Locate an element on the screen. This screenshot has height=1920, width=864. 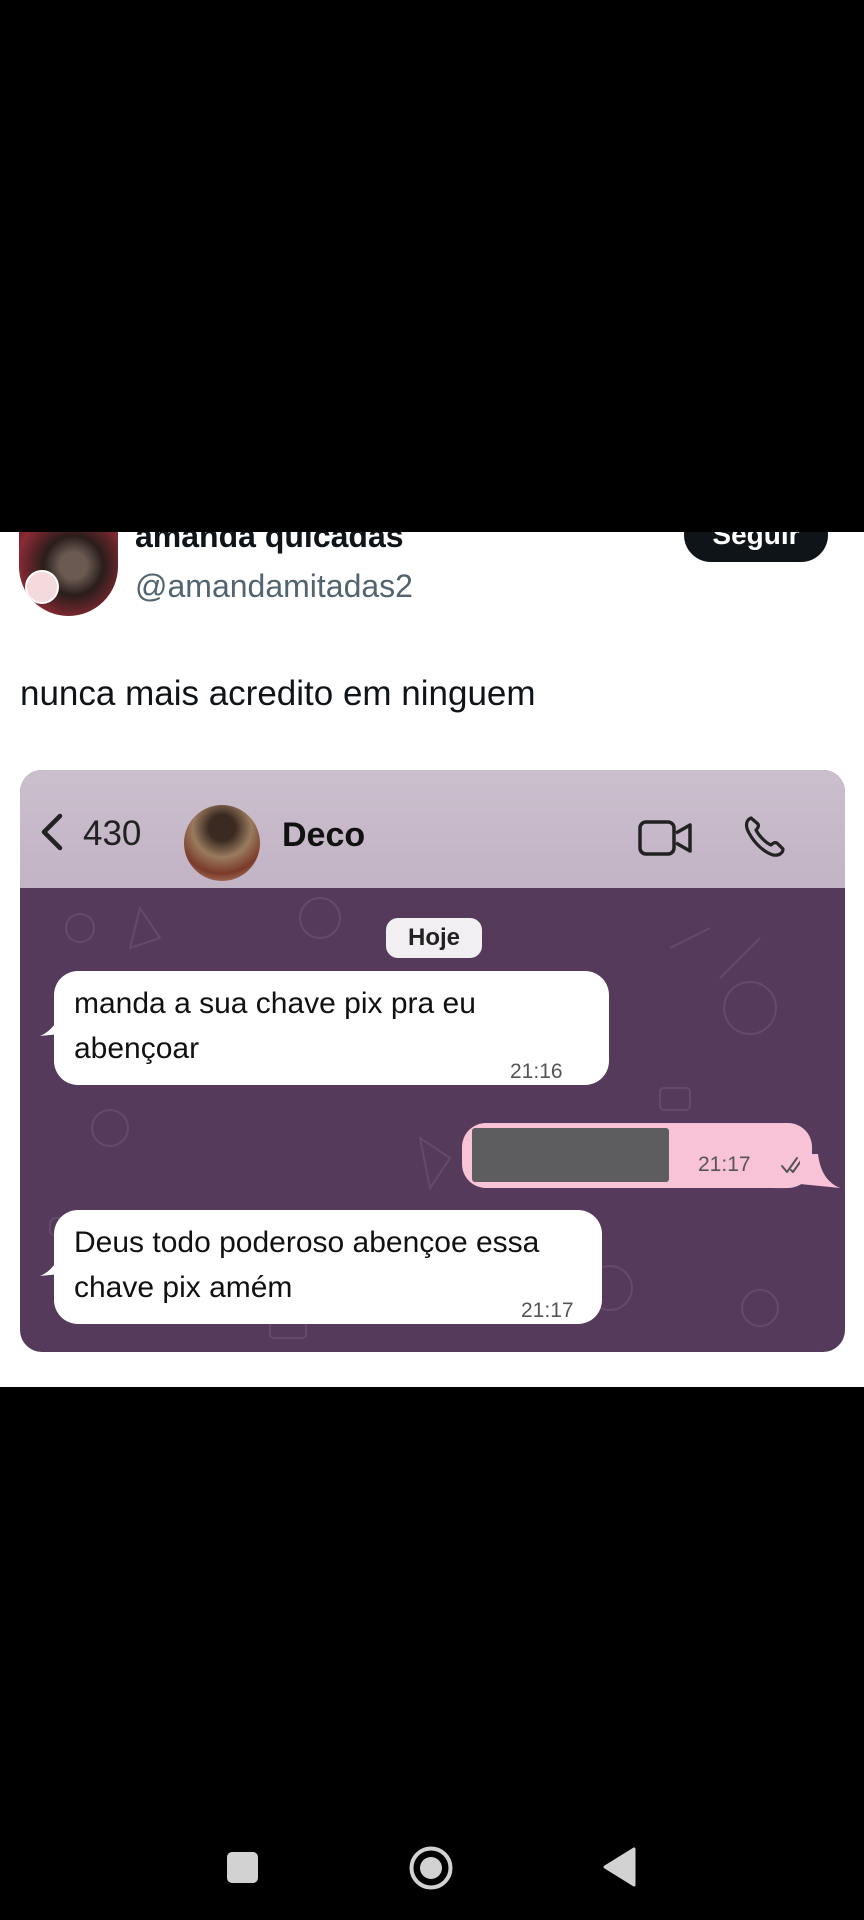
phone-icon is located at coordinates (764, 836).